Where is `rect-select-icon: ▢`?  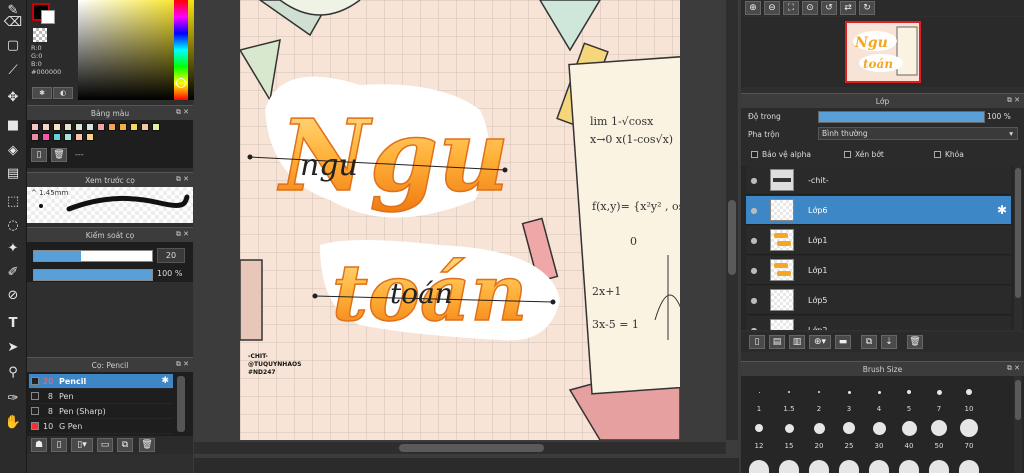 rect-select-icon: ▢ is located at coordinates (13, 45).